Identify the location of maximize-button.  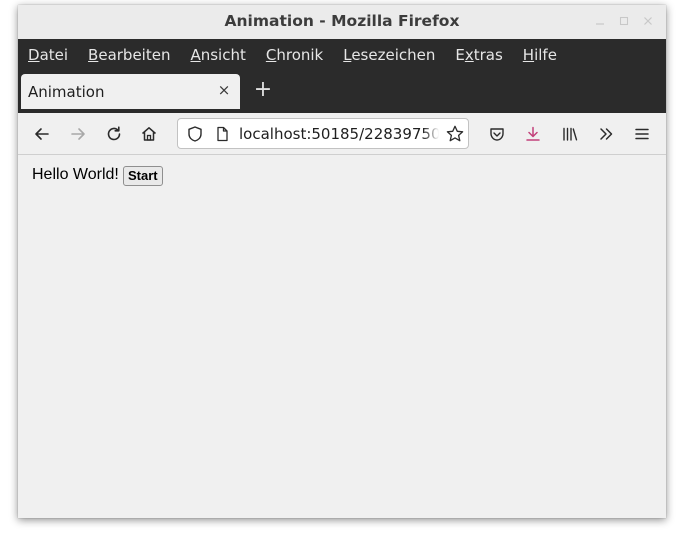
(624, 21).